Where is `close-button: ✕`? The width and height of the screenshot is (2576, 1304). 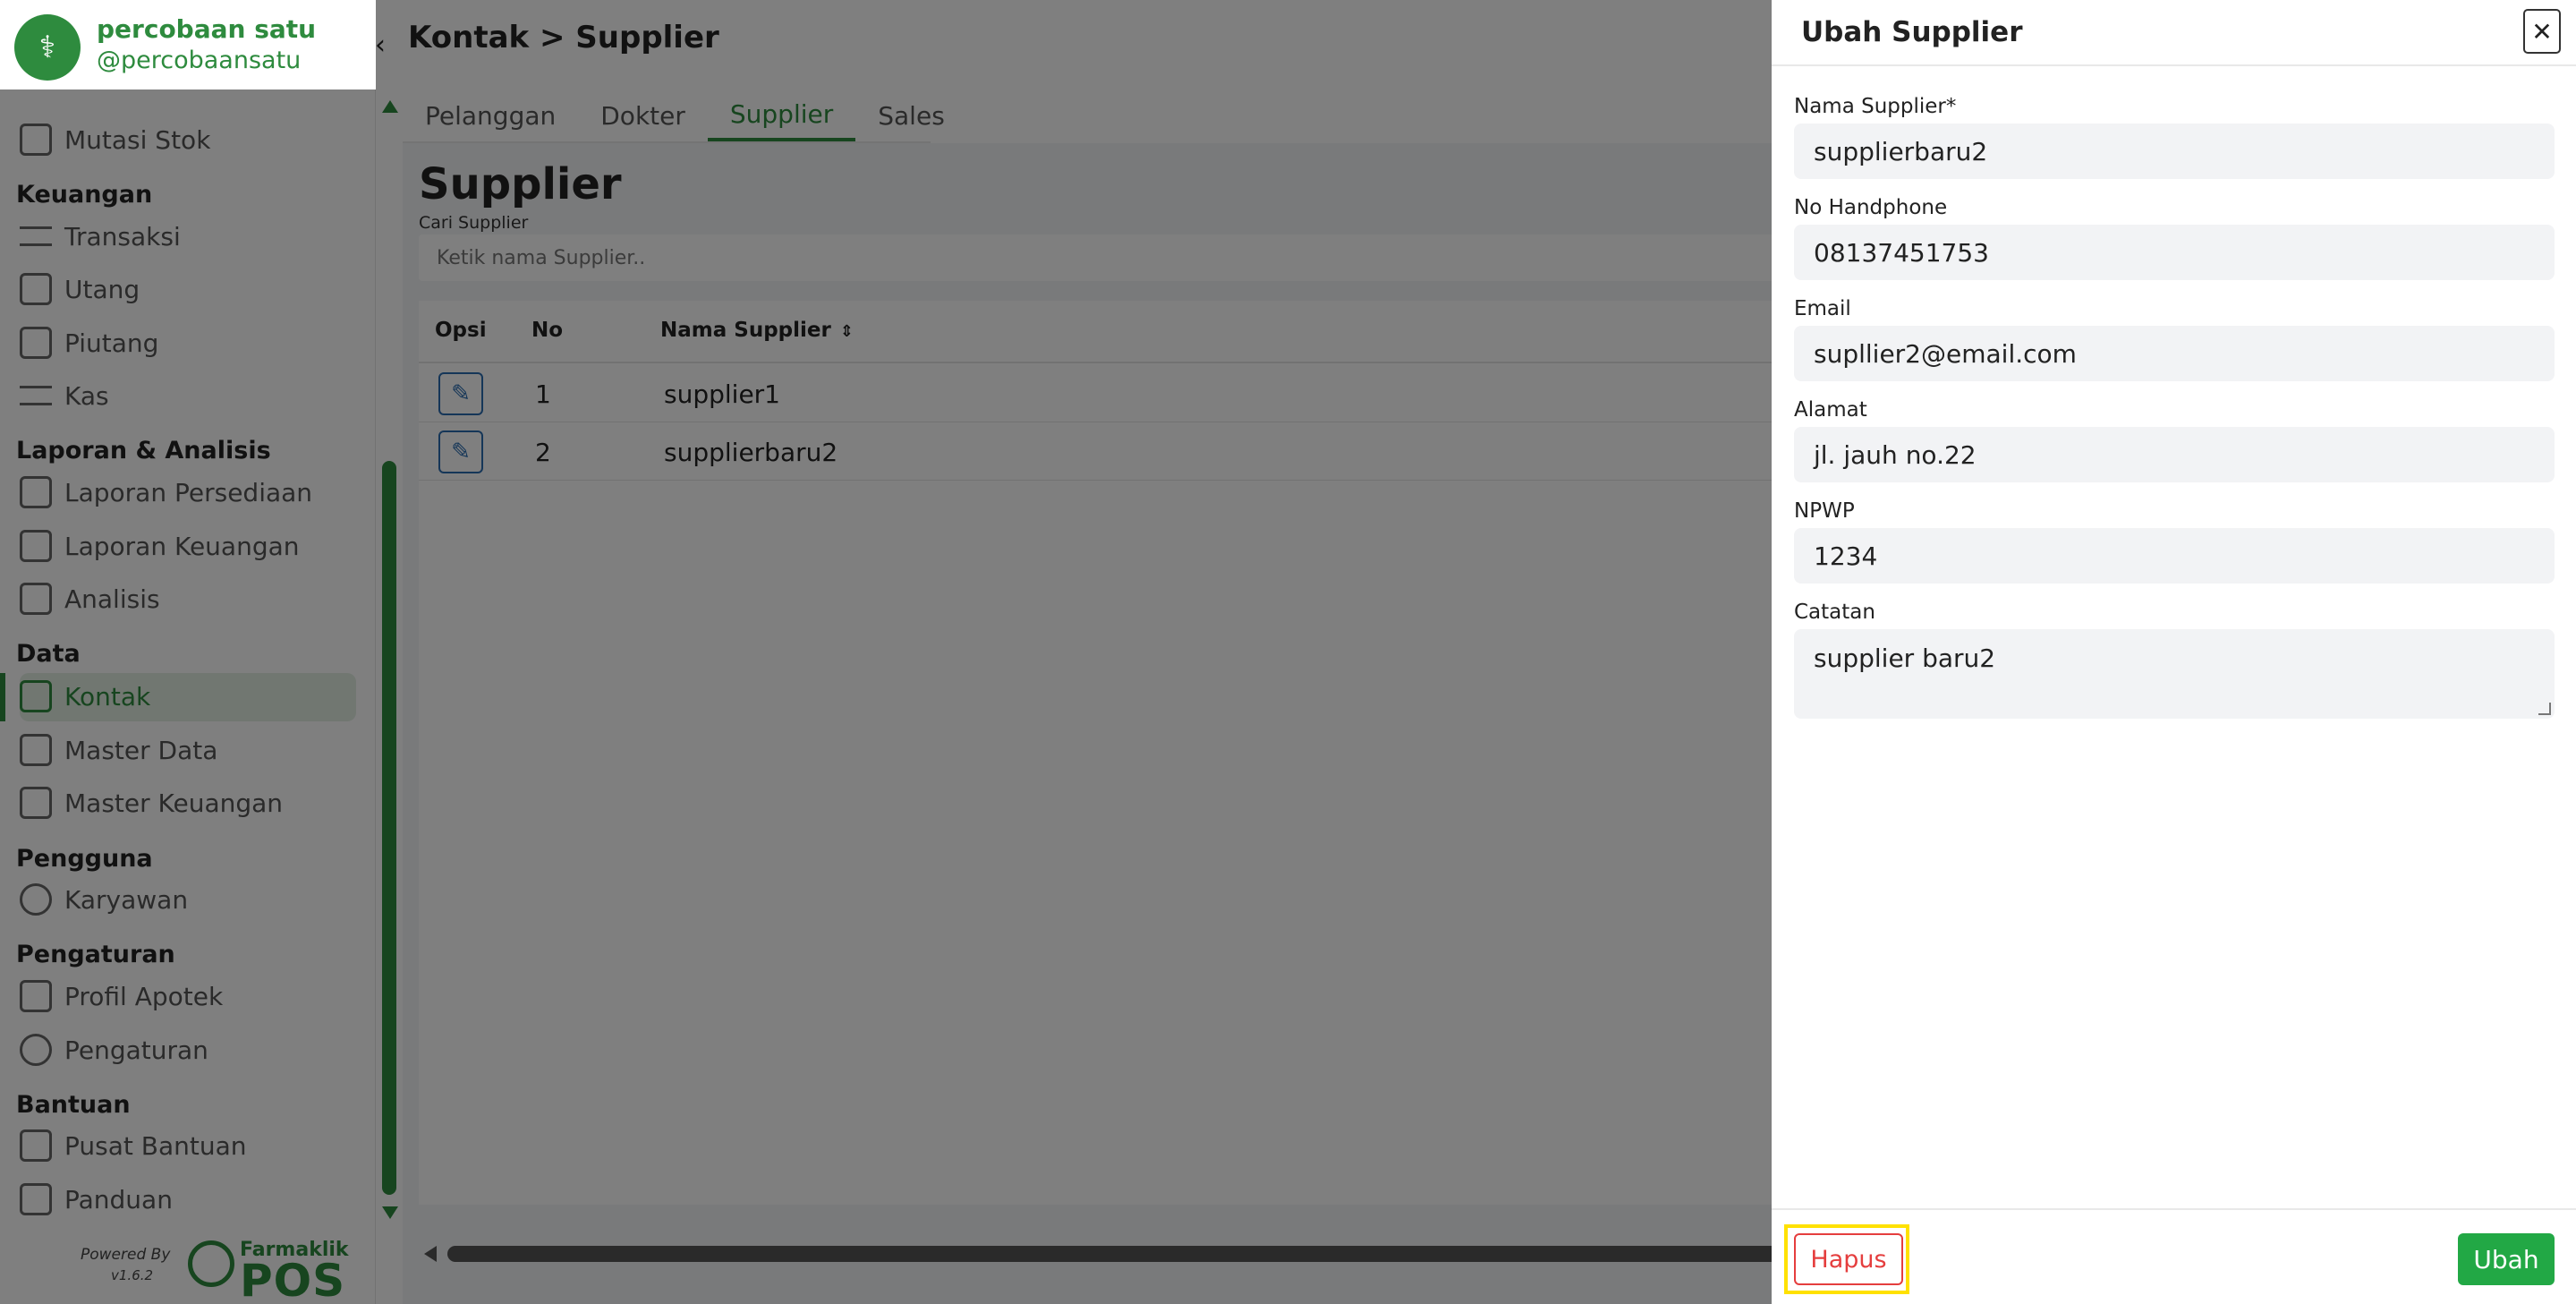
close-button: ✕ is located at coordinates (2542, 31).